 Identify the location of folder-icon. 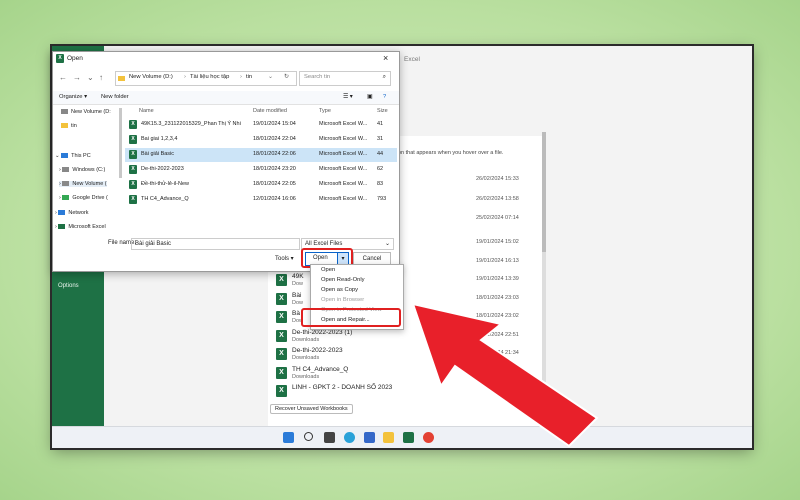
(121, 78).